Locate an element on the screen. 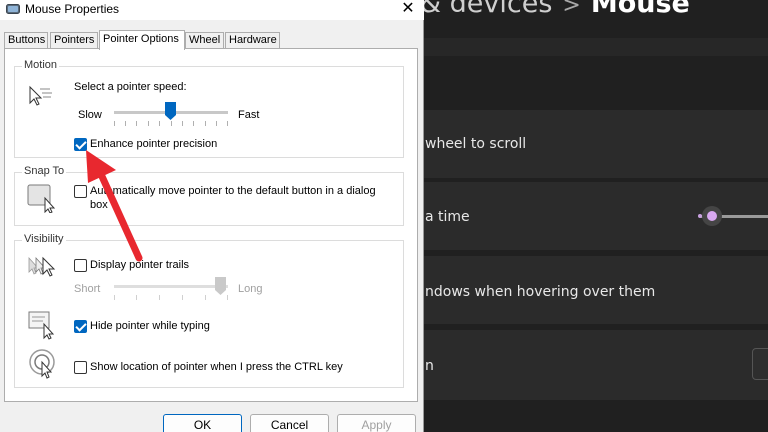 The image size is (768, 432). tab-wheel: Wheel is located at coordinates (204, 40).